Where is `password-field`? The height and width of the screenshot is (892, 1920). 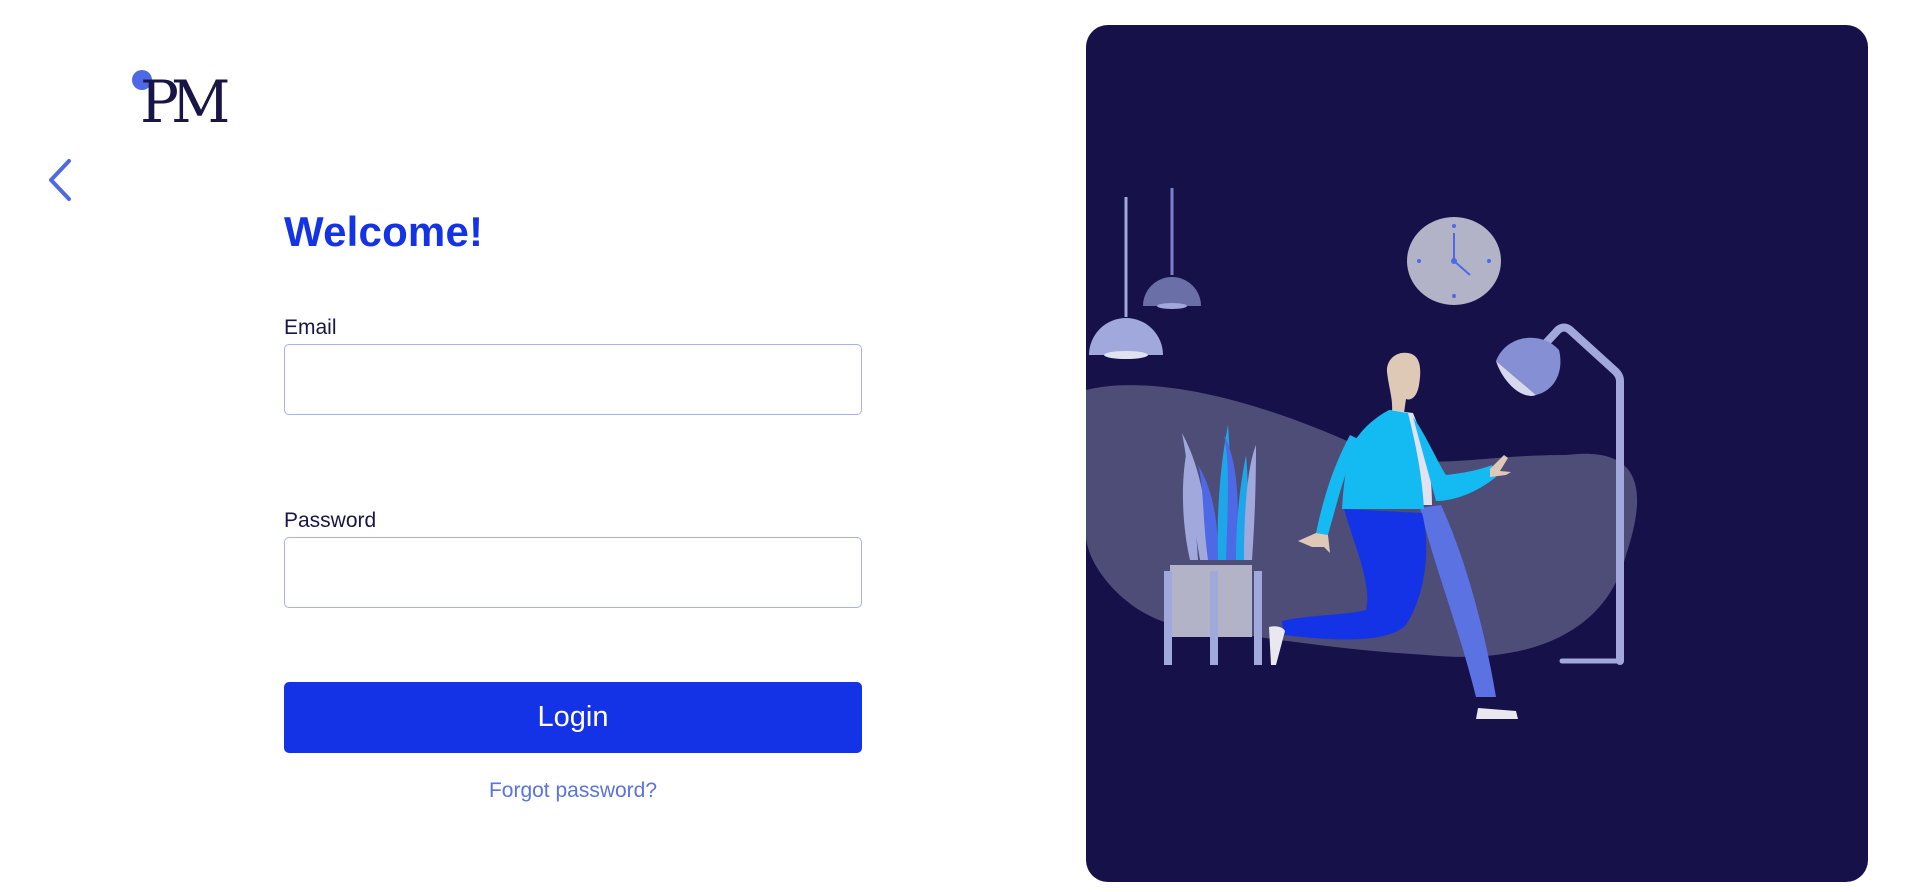 password-field is located at coordinates (573, 572).